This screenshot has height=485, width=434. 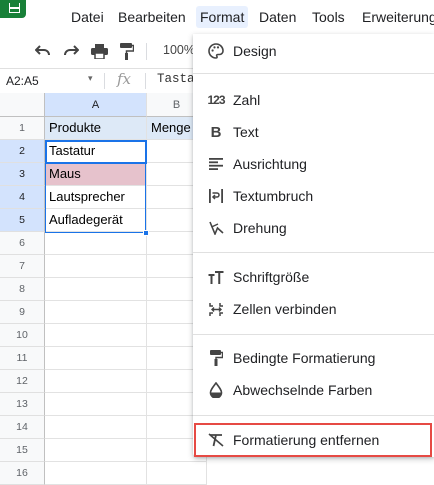 What do you see at coordinates (313, 132) in the screenshot?
I see `menu-item-text: B Text` at bounding box center [313, 132].